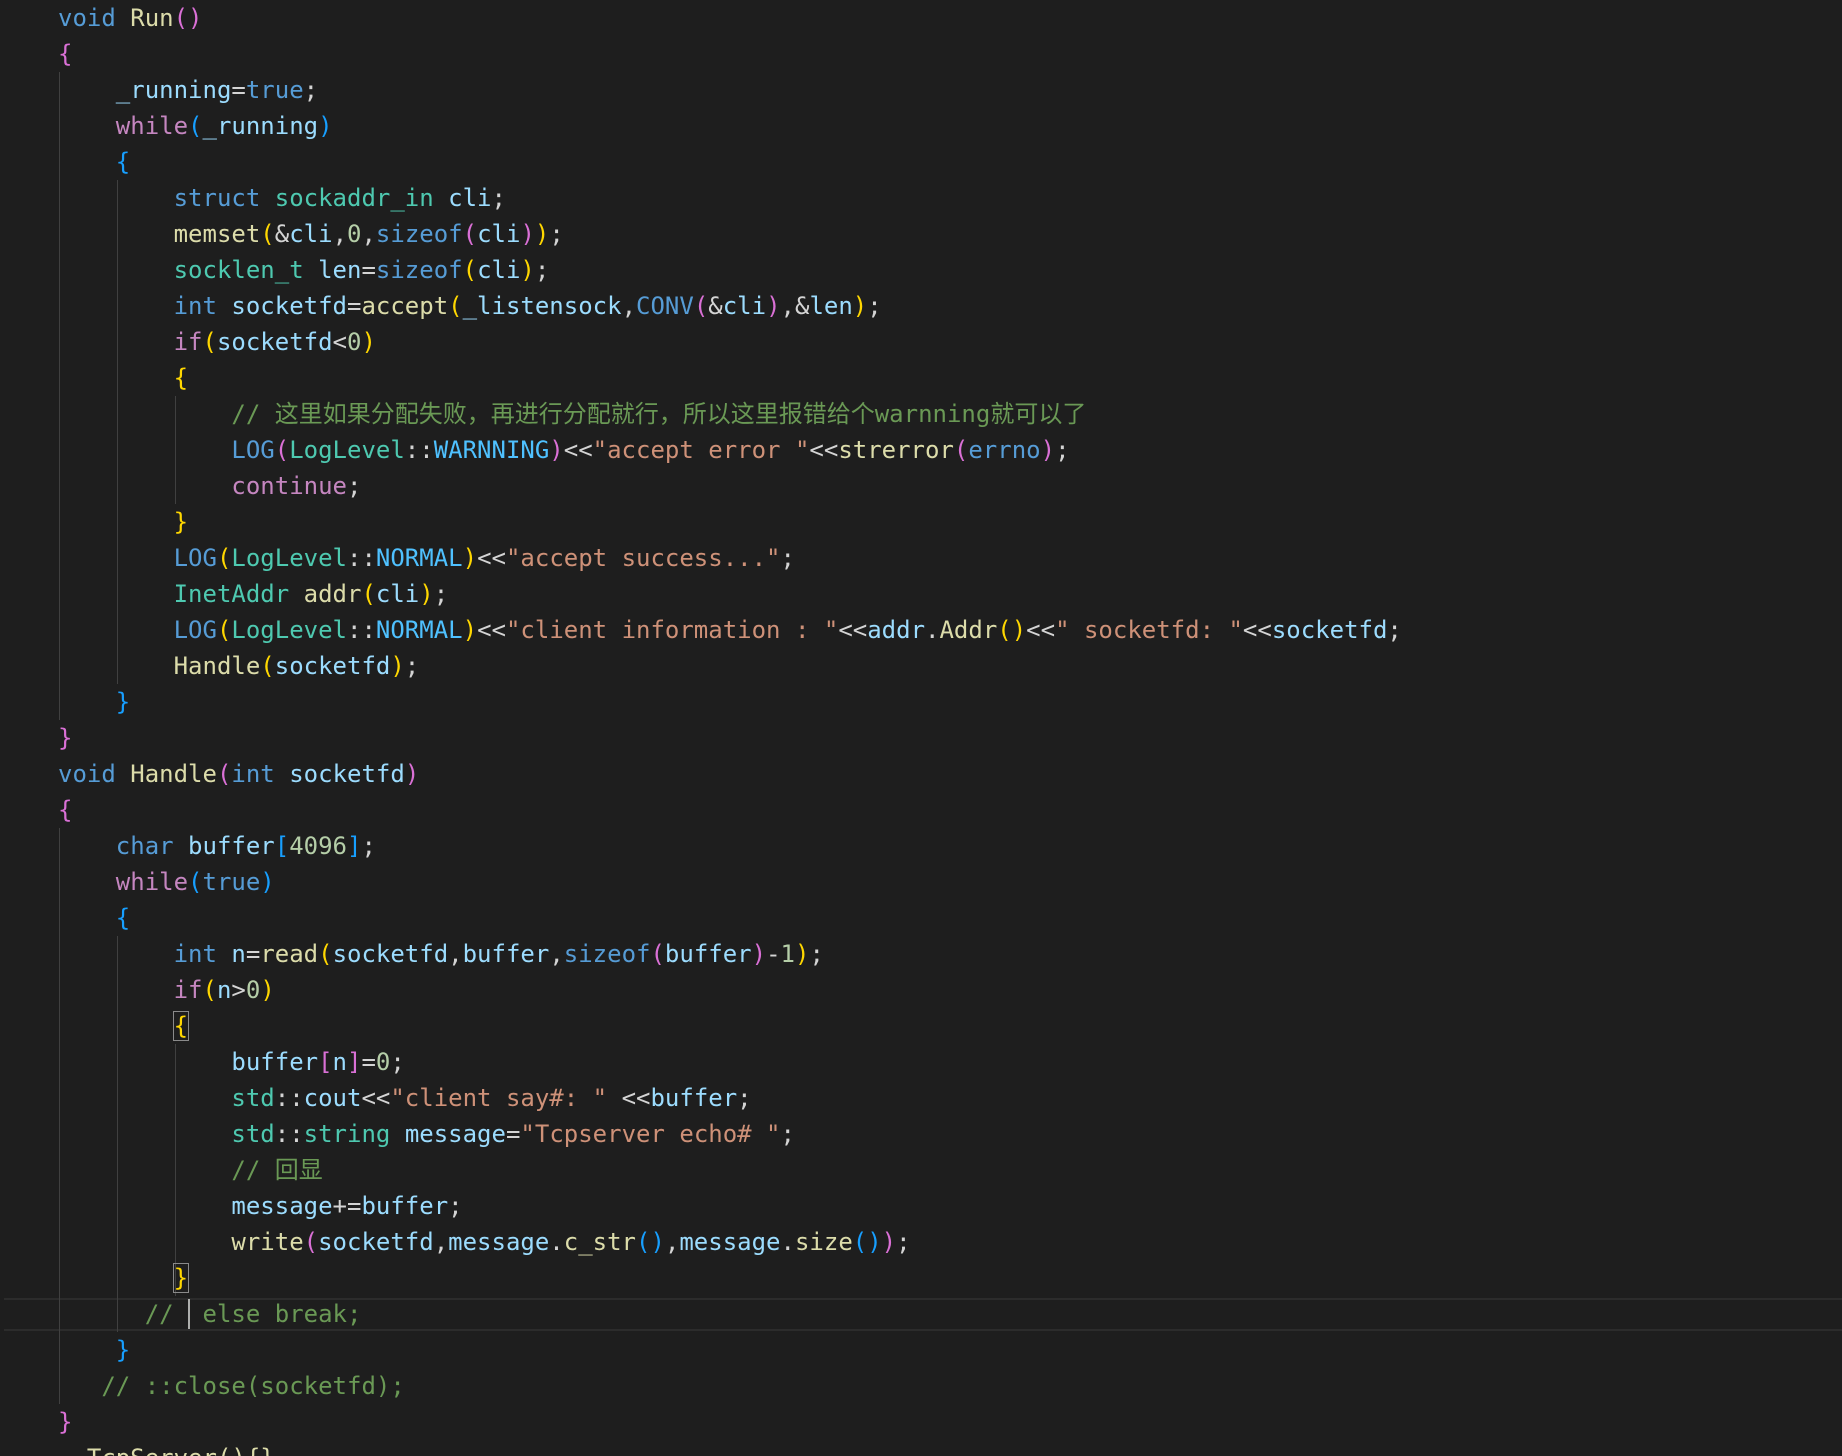  What do you see at coordinates (190, 1170) in the screenshot?
I see `code-line: // 回显` at bounding box center [190, 1170].